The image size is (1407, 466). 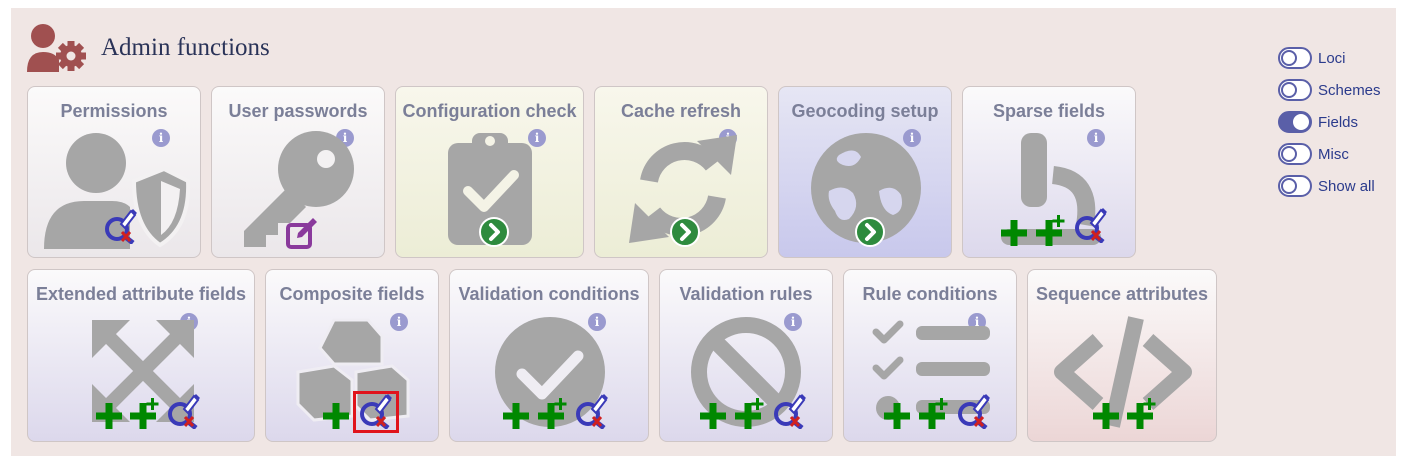 I want to click on toggle-label: Schemes, so click(x=1349, y=90).